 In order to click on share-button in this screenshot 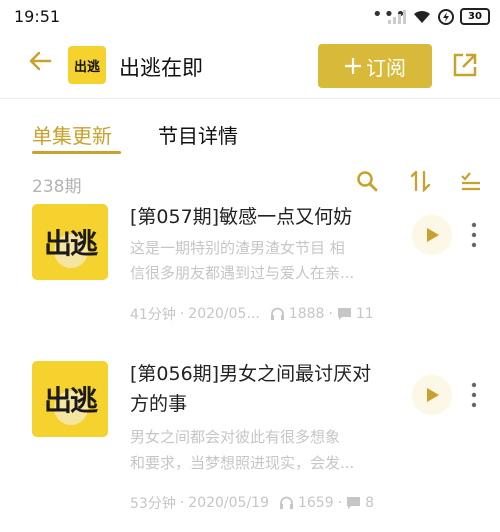, I will do `click(465, 67)`.